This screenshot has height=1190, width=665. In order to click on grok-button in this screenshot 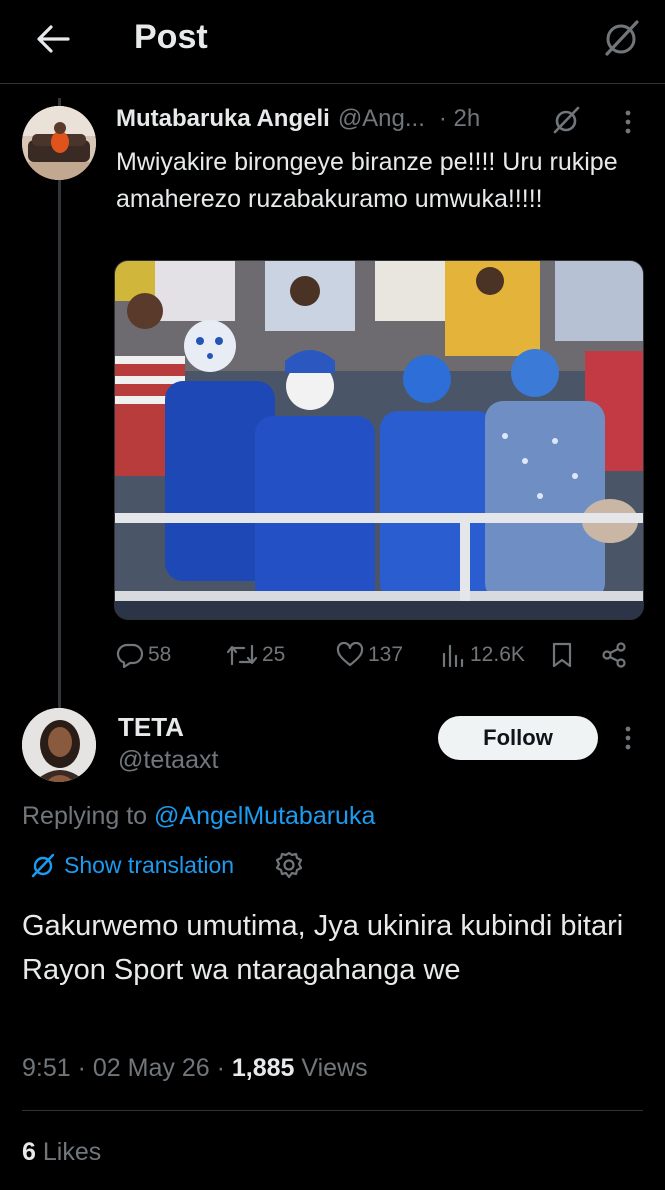, I will do `click(621, 38)`.